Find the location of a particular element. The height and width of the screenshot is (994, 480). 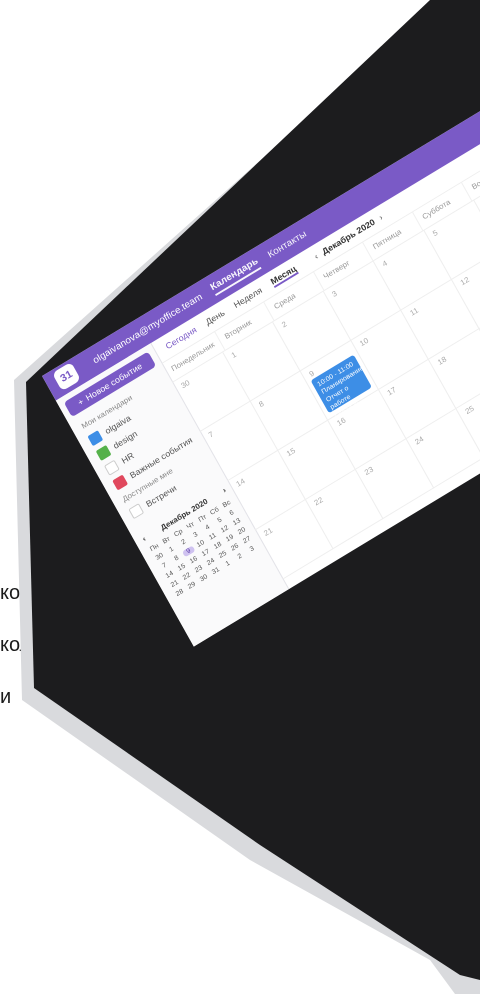

day-number: 10 is located at coordinates (364, 342).